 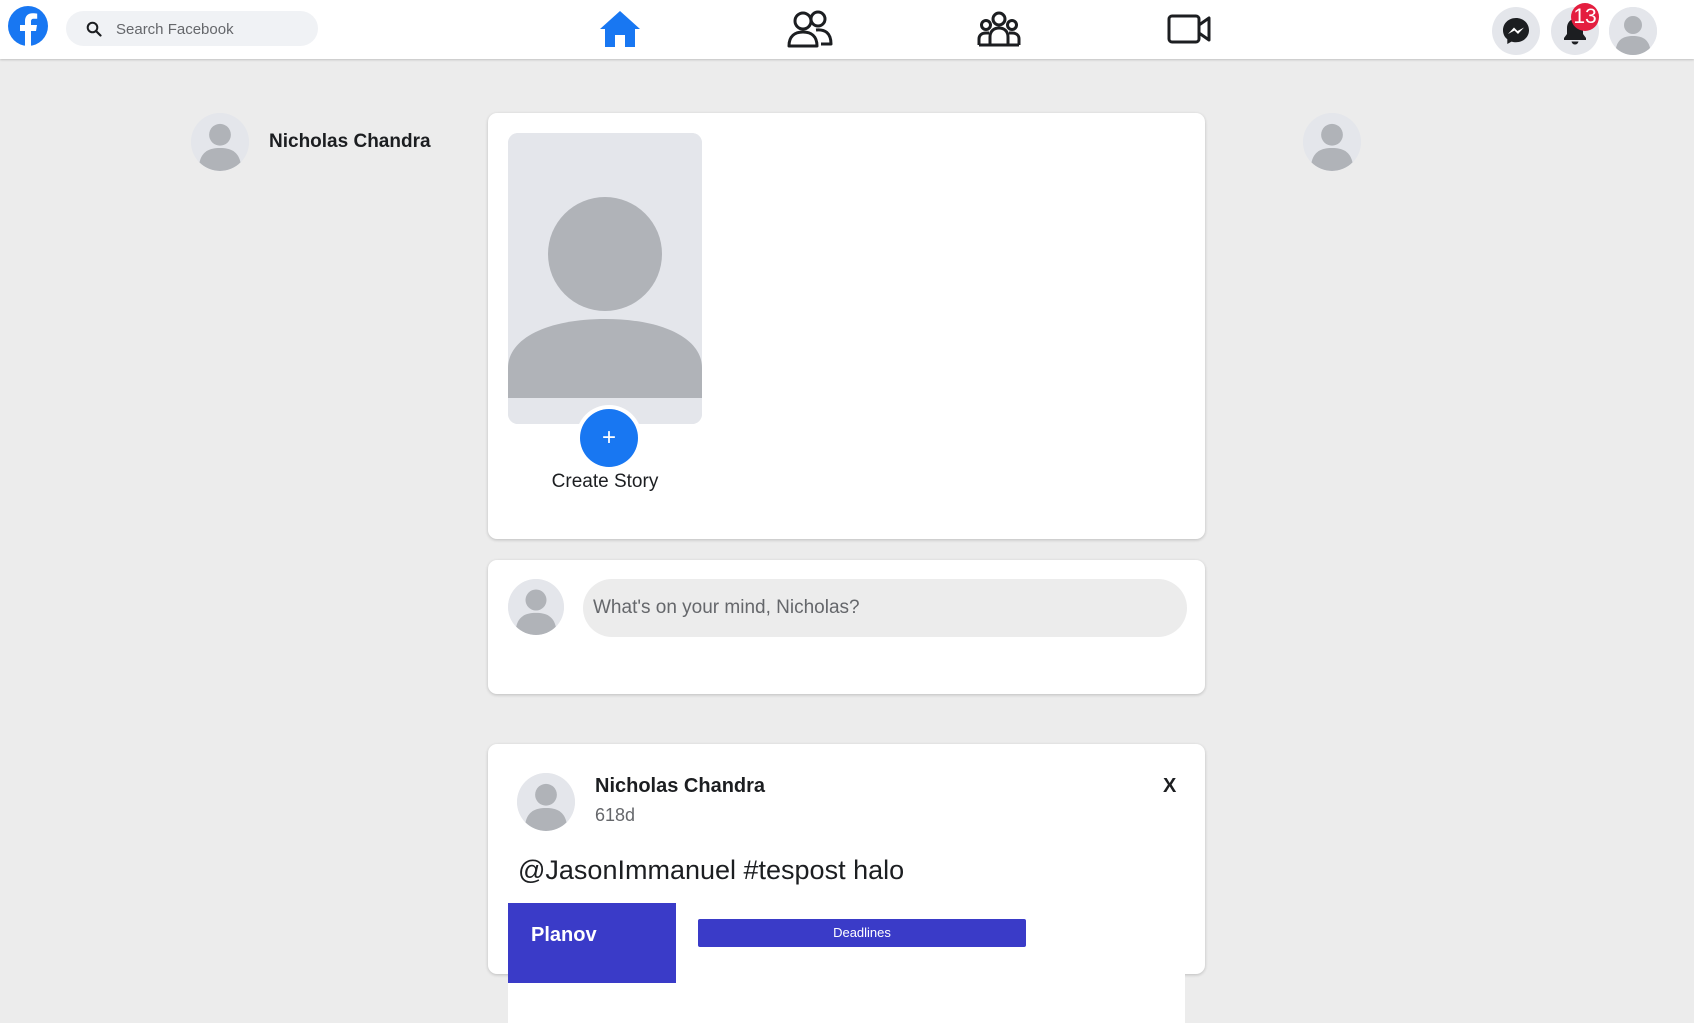 I want to click on sidebar-profile-link: Nicholas Chandra, so click(x=341, y=142).